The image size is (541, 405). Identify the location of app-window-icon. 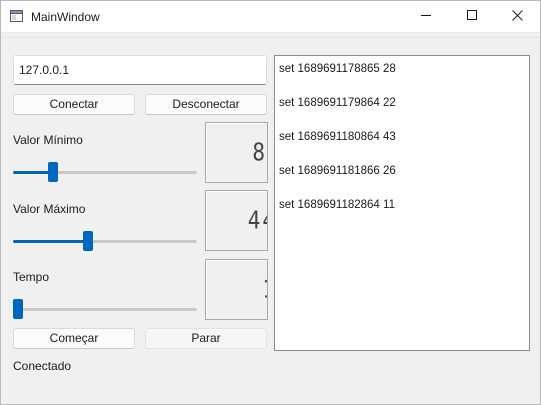
(16, 16).